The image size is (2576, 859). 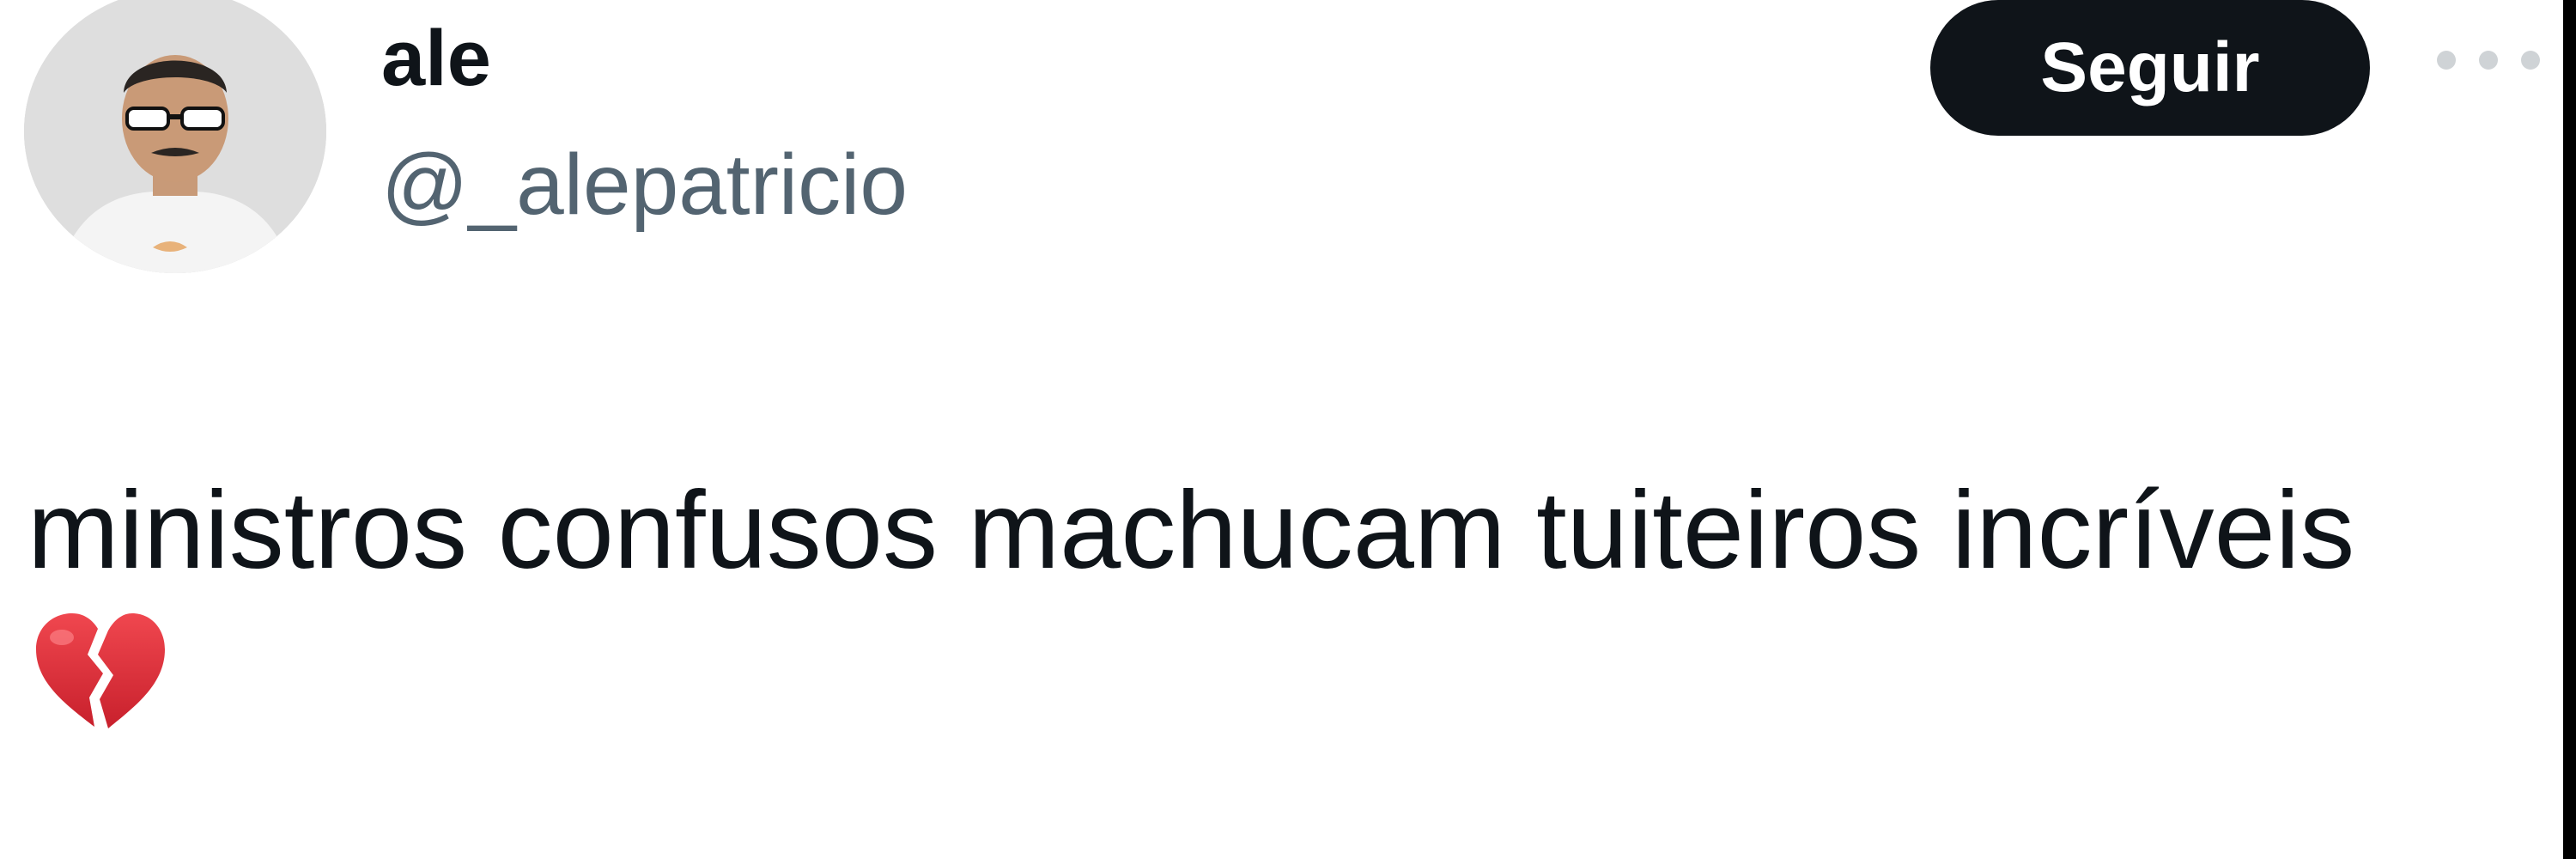 I want to click on avatar, so click(x=175, y=137).